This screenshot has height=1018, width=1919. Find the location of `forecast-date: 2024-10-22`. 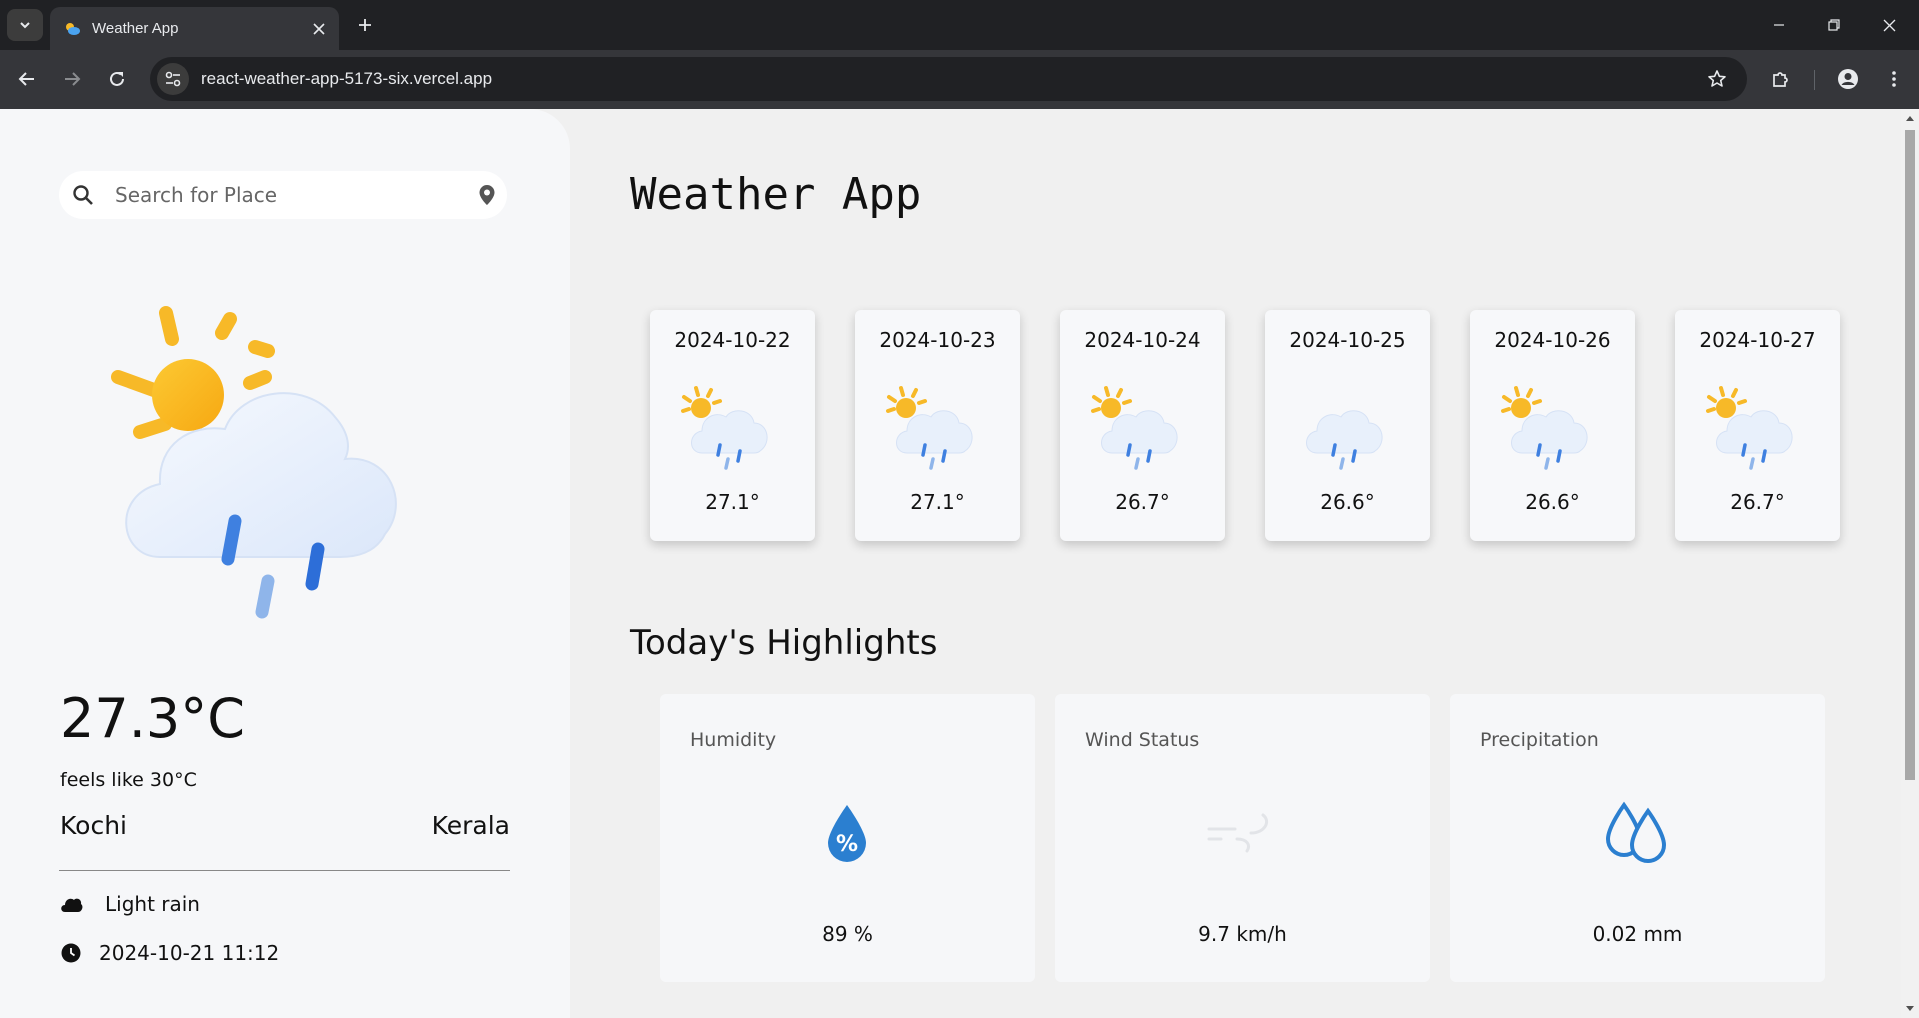

forecast-date: 2024-10-22 is located at coordinates (732, 340).